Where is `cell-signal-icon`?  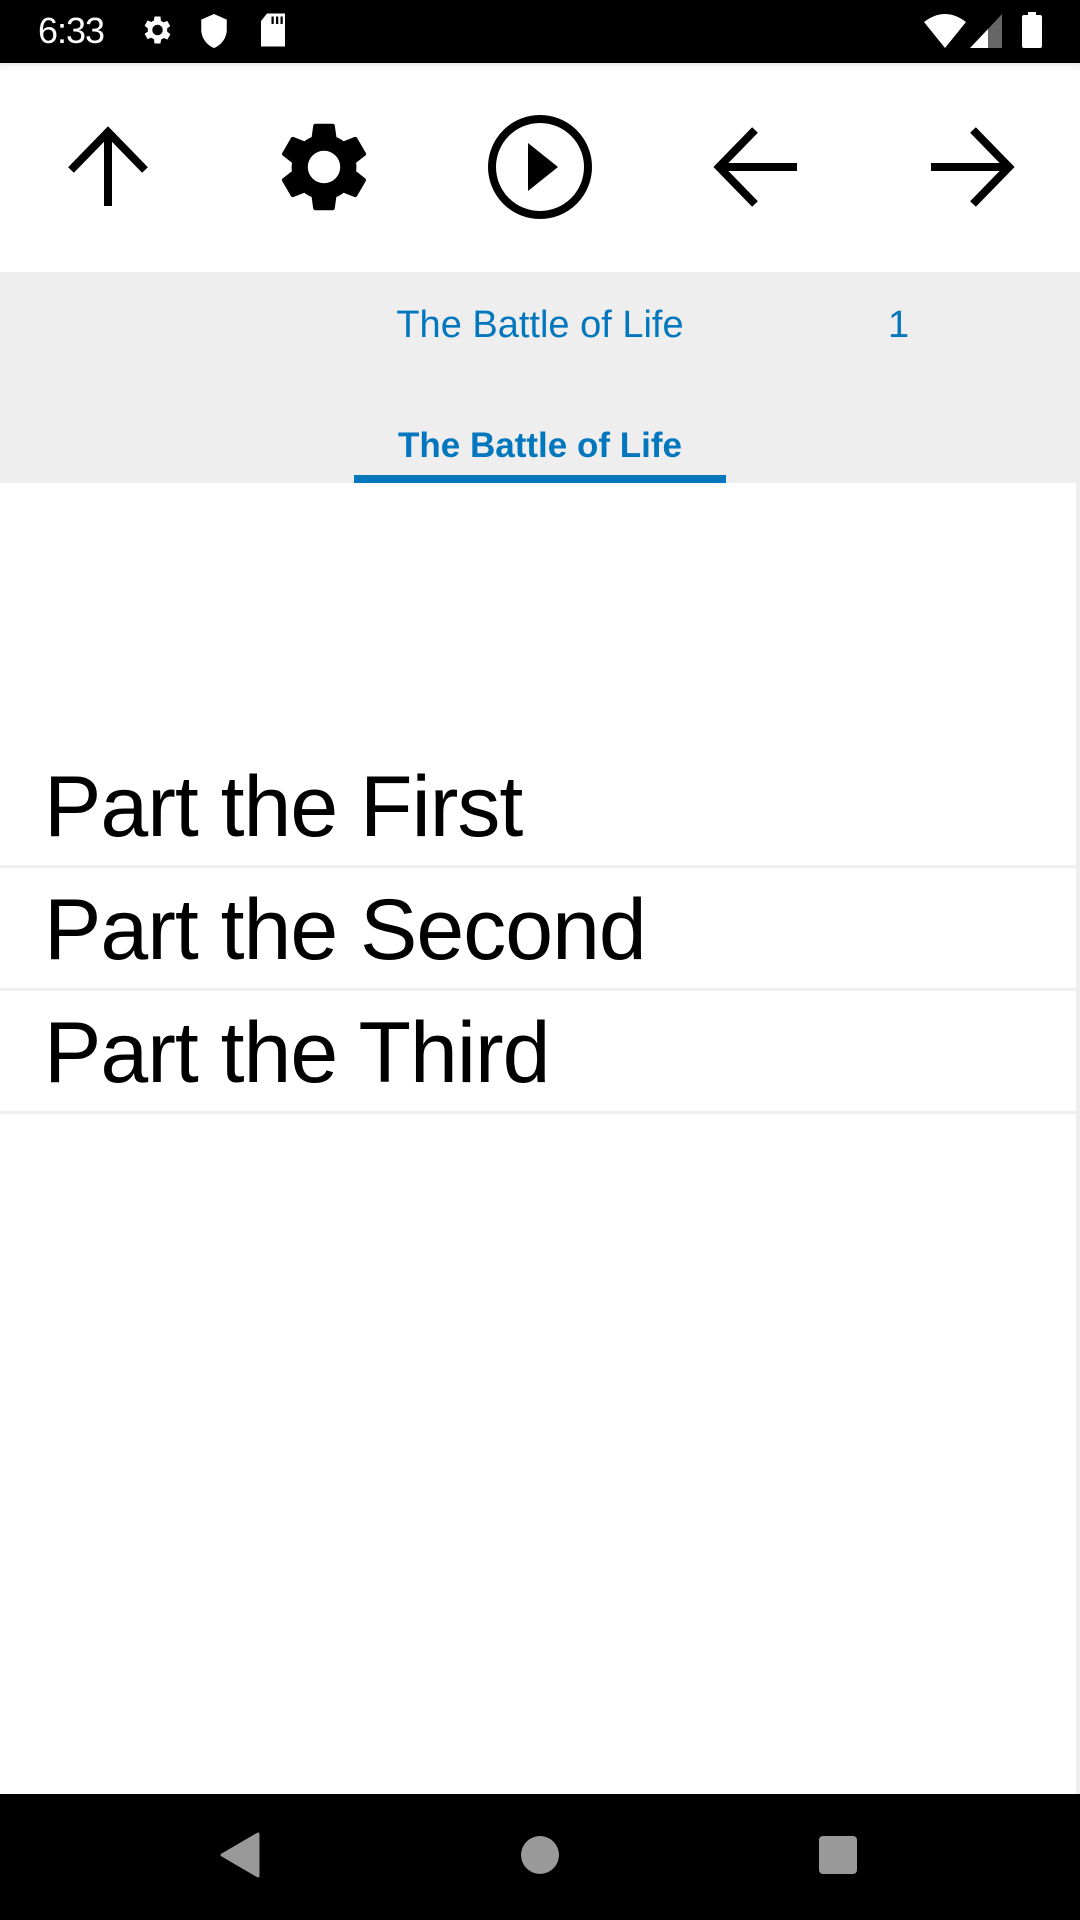 cell-signal-icon is located at coordinates (986, 33).